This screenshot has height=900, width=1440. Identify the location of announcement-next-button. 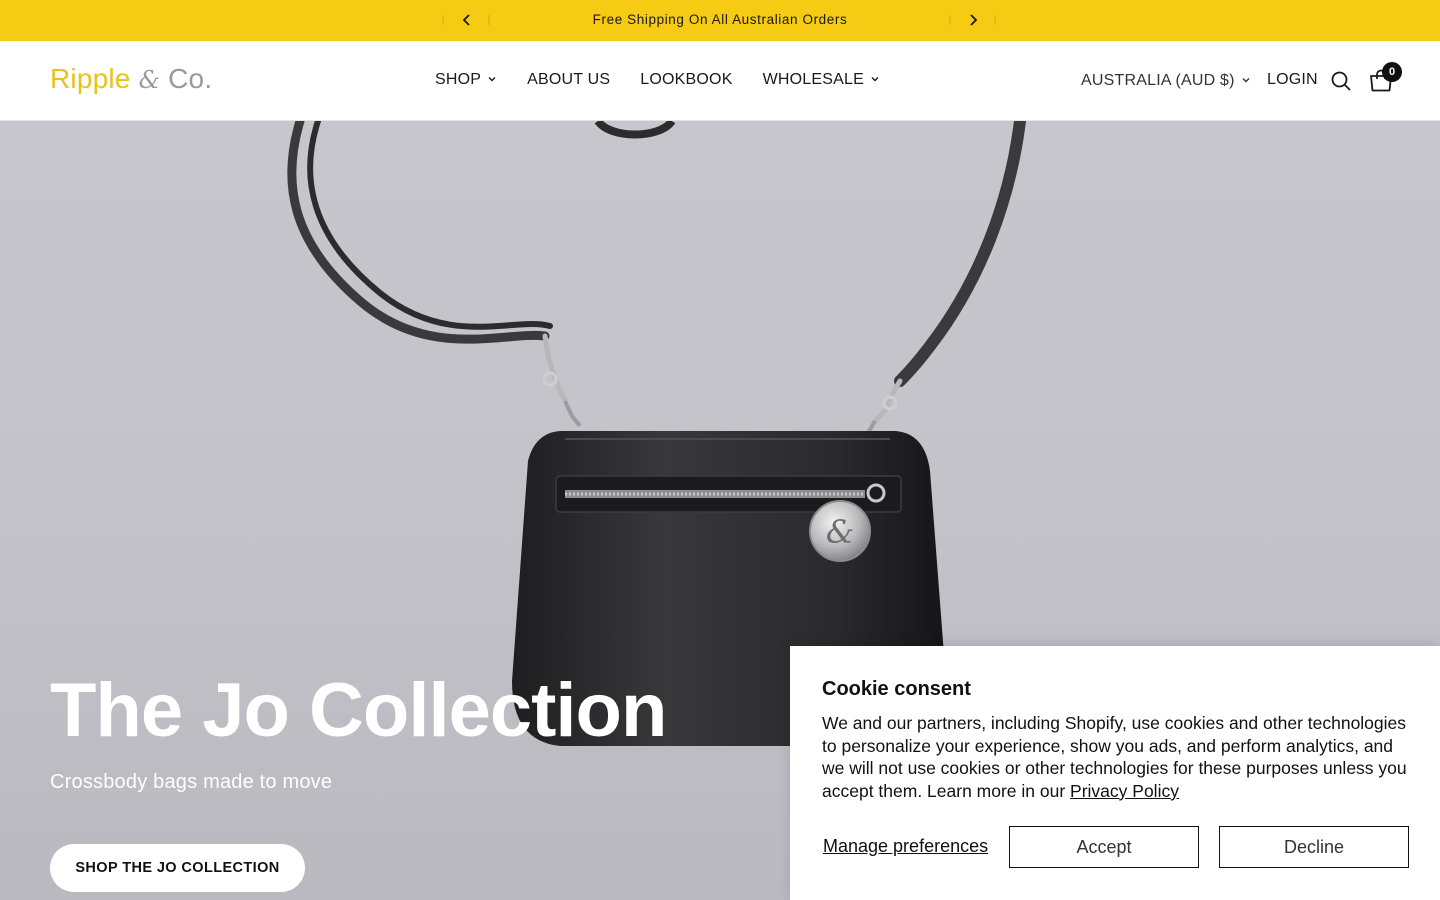
(973, 20).